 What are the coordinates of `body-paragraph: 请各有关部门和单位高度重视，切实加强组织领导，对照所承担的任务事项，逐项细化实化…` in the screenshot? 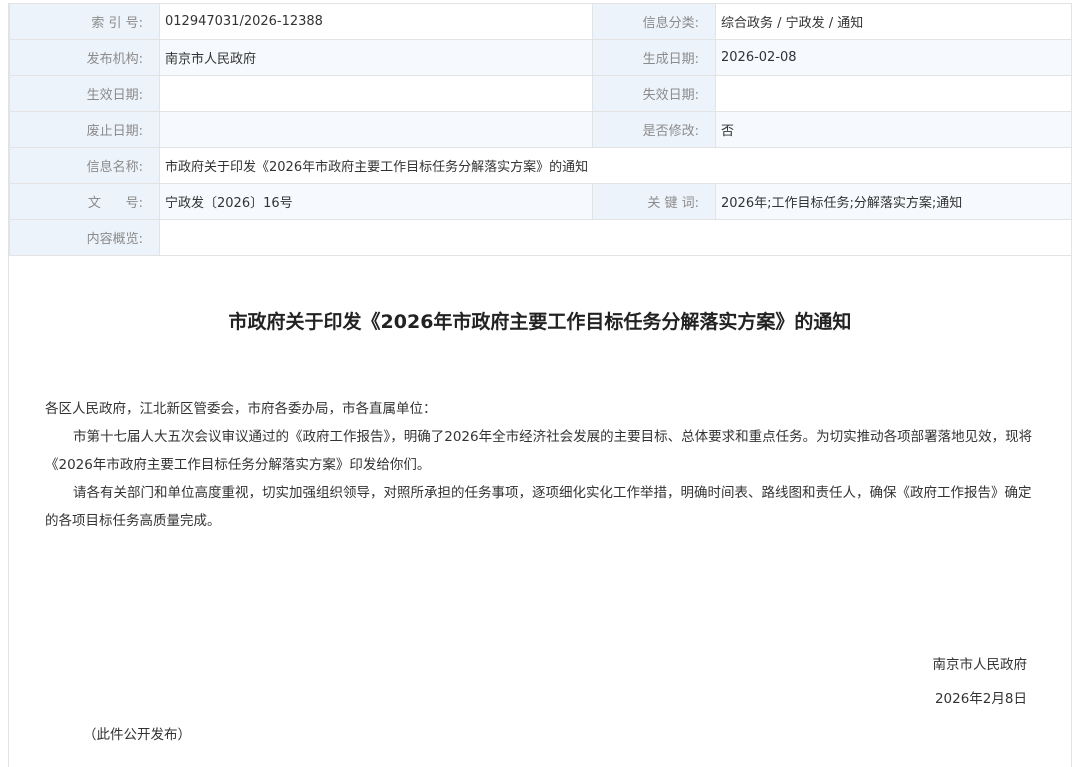 It's located at (538, 507).